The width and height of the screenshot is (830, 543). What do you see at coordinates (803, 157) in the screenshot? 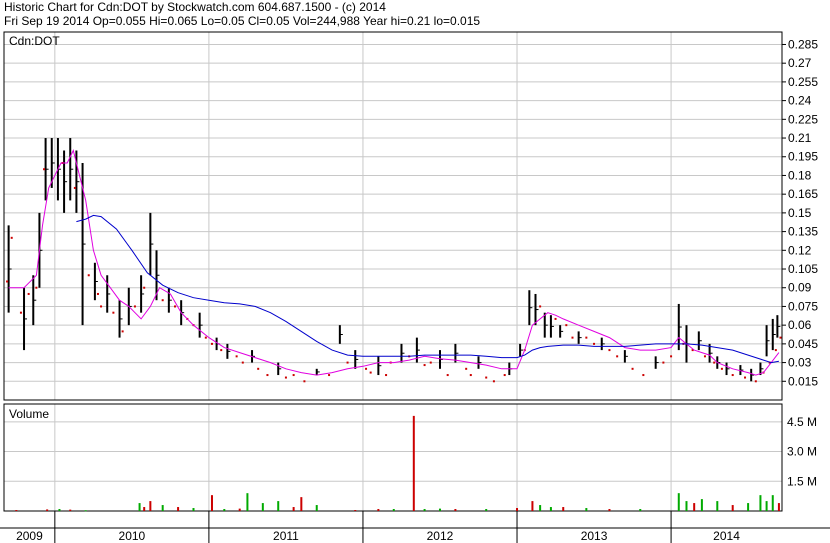
I see `price-tick-label: 0.195` at bounding box center [803, 157].